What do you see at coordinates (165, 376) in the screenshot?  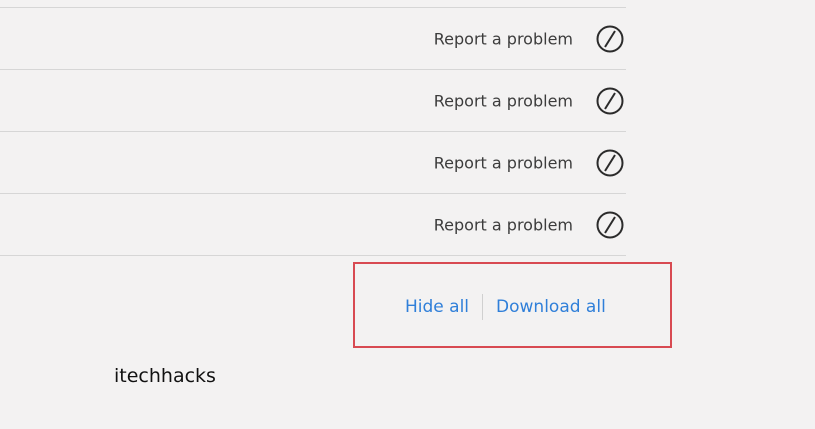 I see `watermark-text: itechhacks` at bounding box center [165, 376].